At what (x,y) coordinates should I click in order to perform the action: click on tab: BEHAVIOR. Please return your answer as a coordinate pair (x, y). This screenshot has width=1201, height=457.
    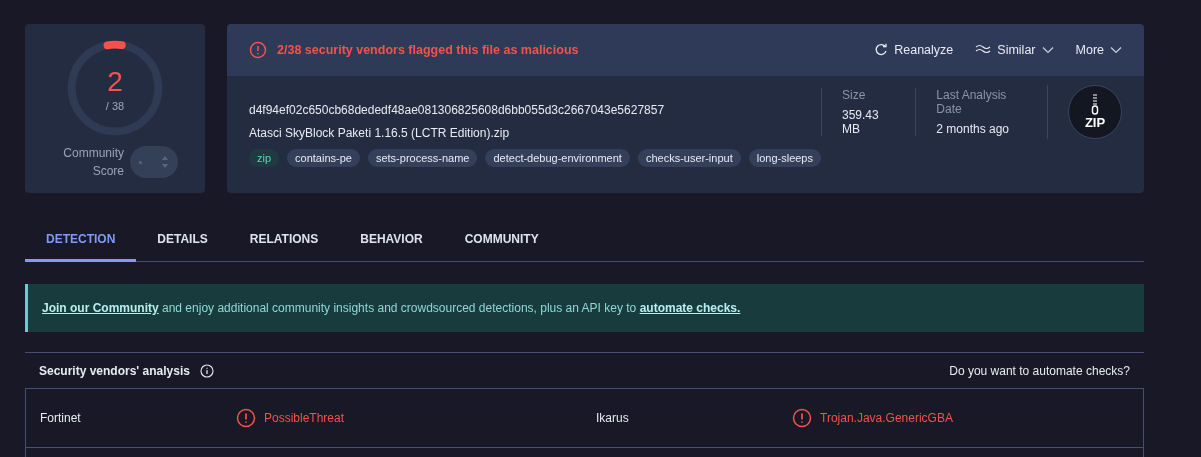
    Looking at the image, I should click on (391, 242).